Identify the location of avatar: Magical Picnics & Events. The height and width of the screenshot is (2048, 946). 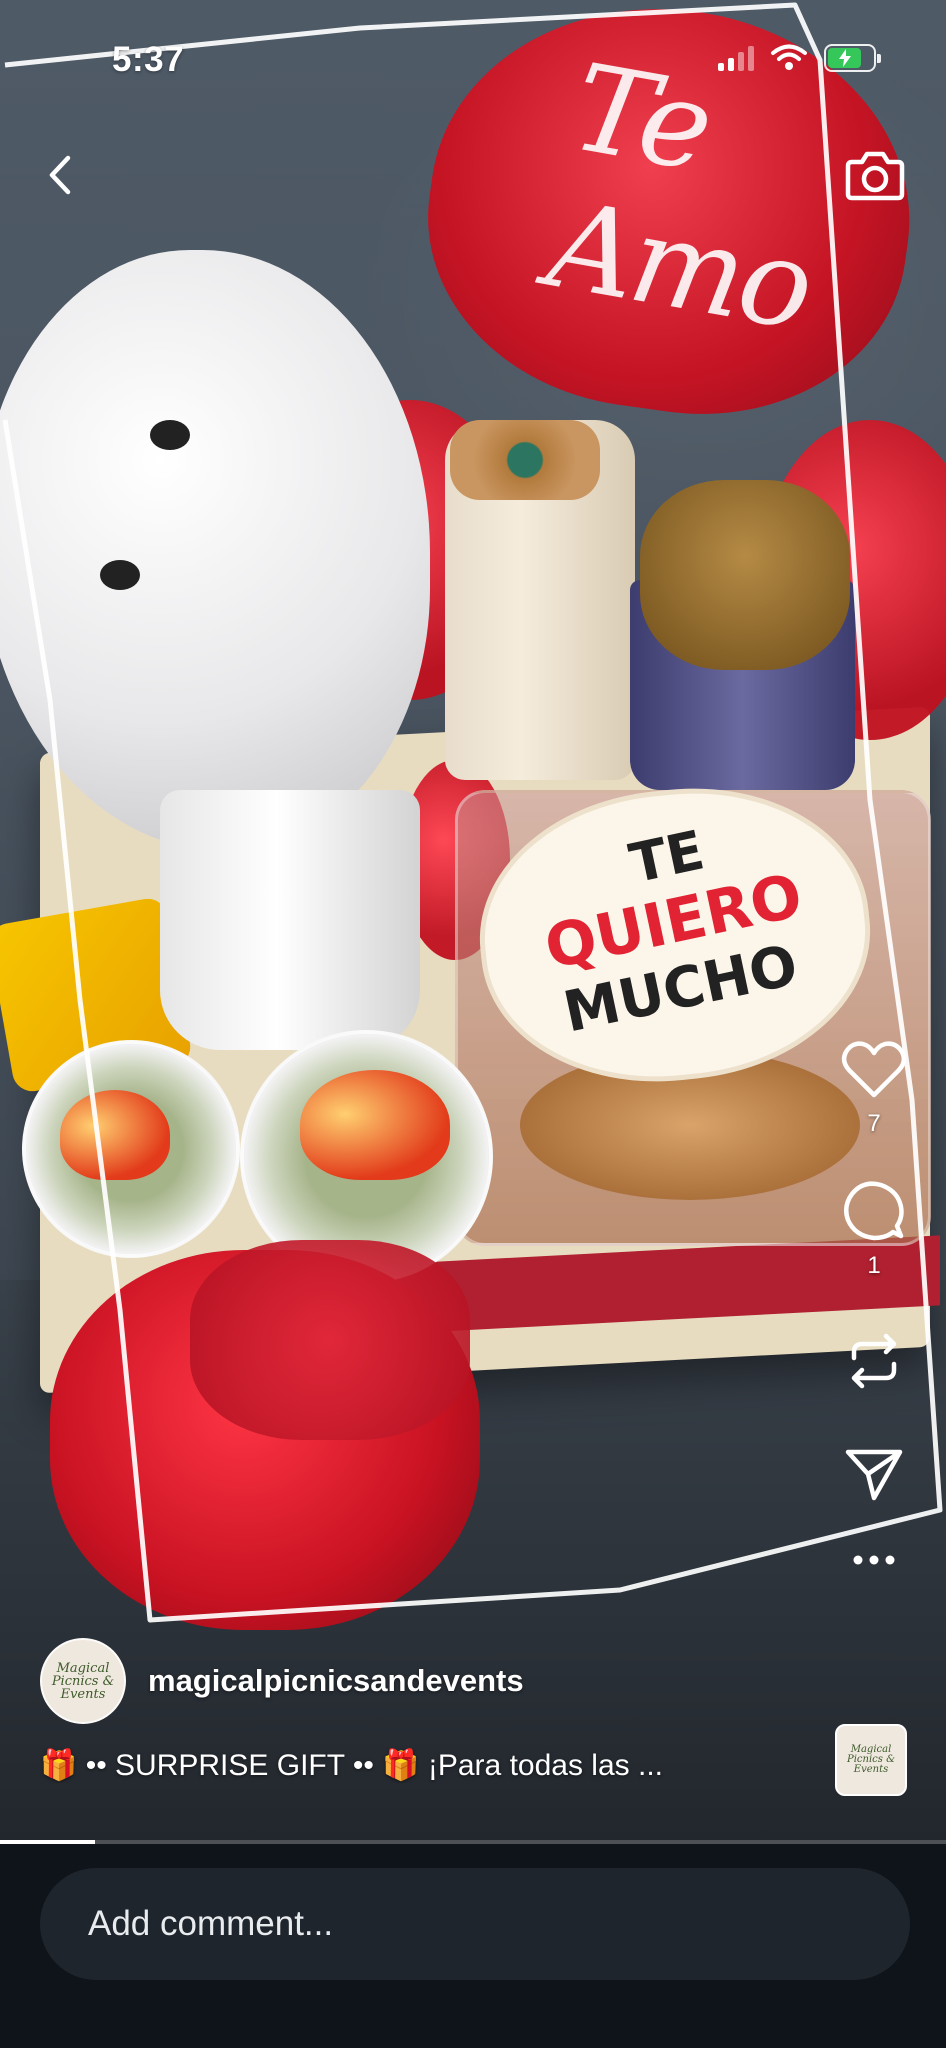
(83, 1681).